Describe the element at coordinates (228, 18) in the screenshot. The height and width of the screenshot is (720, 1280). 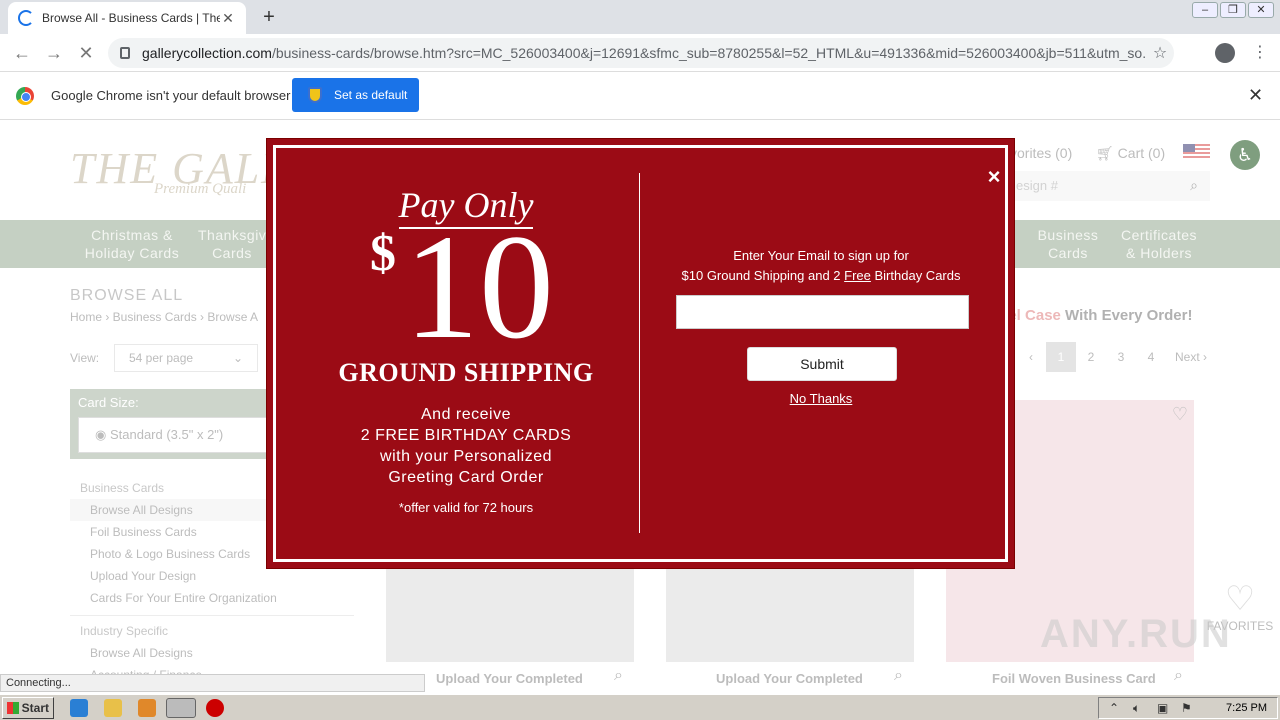
I see `tab-close-icon: ✕` at that location.